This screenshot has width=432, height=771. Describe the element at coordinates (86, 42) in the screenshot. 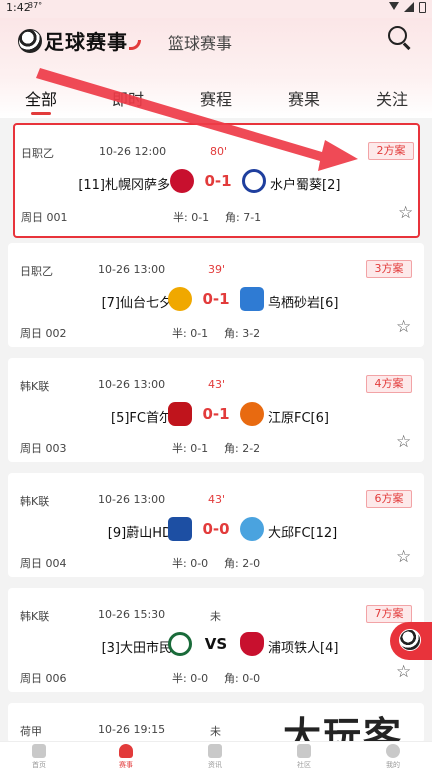

I see `tab-football-label: 足球赛事` at that location.